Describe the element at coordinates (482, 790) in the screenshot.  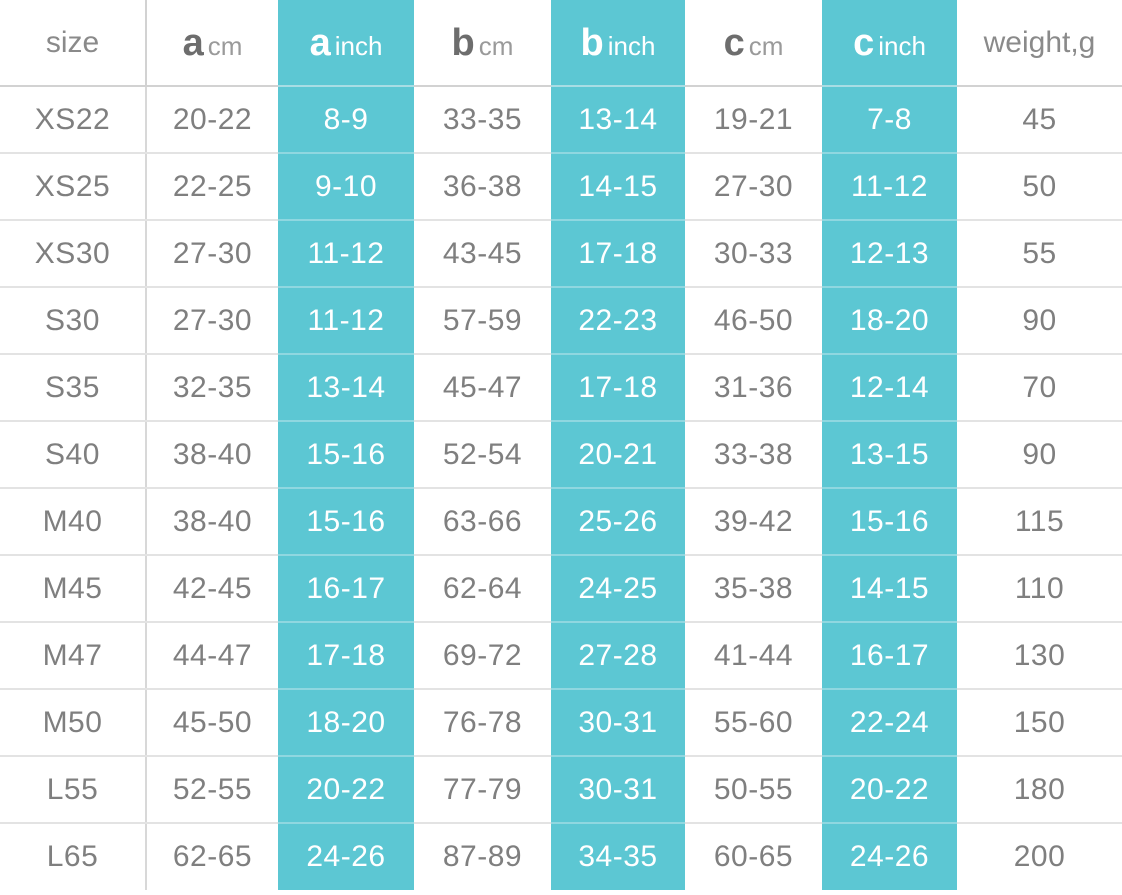
I see `cell-b-cm: 77-79` at that location.